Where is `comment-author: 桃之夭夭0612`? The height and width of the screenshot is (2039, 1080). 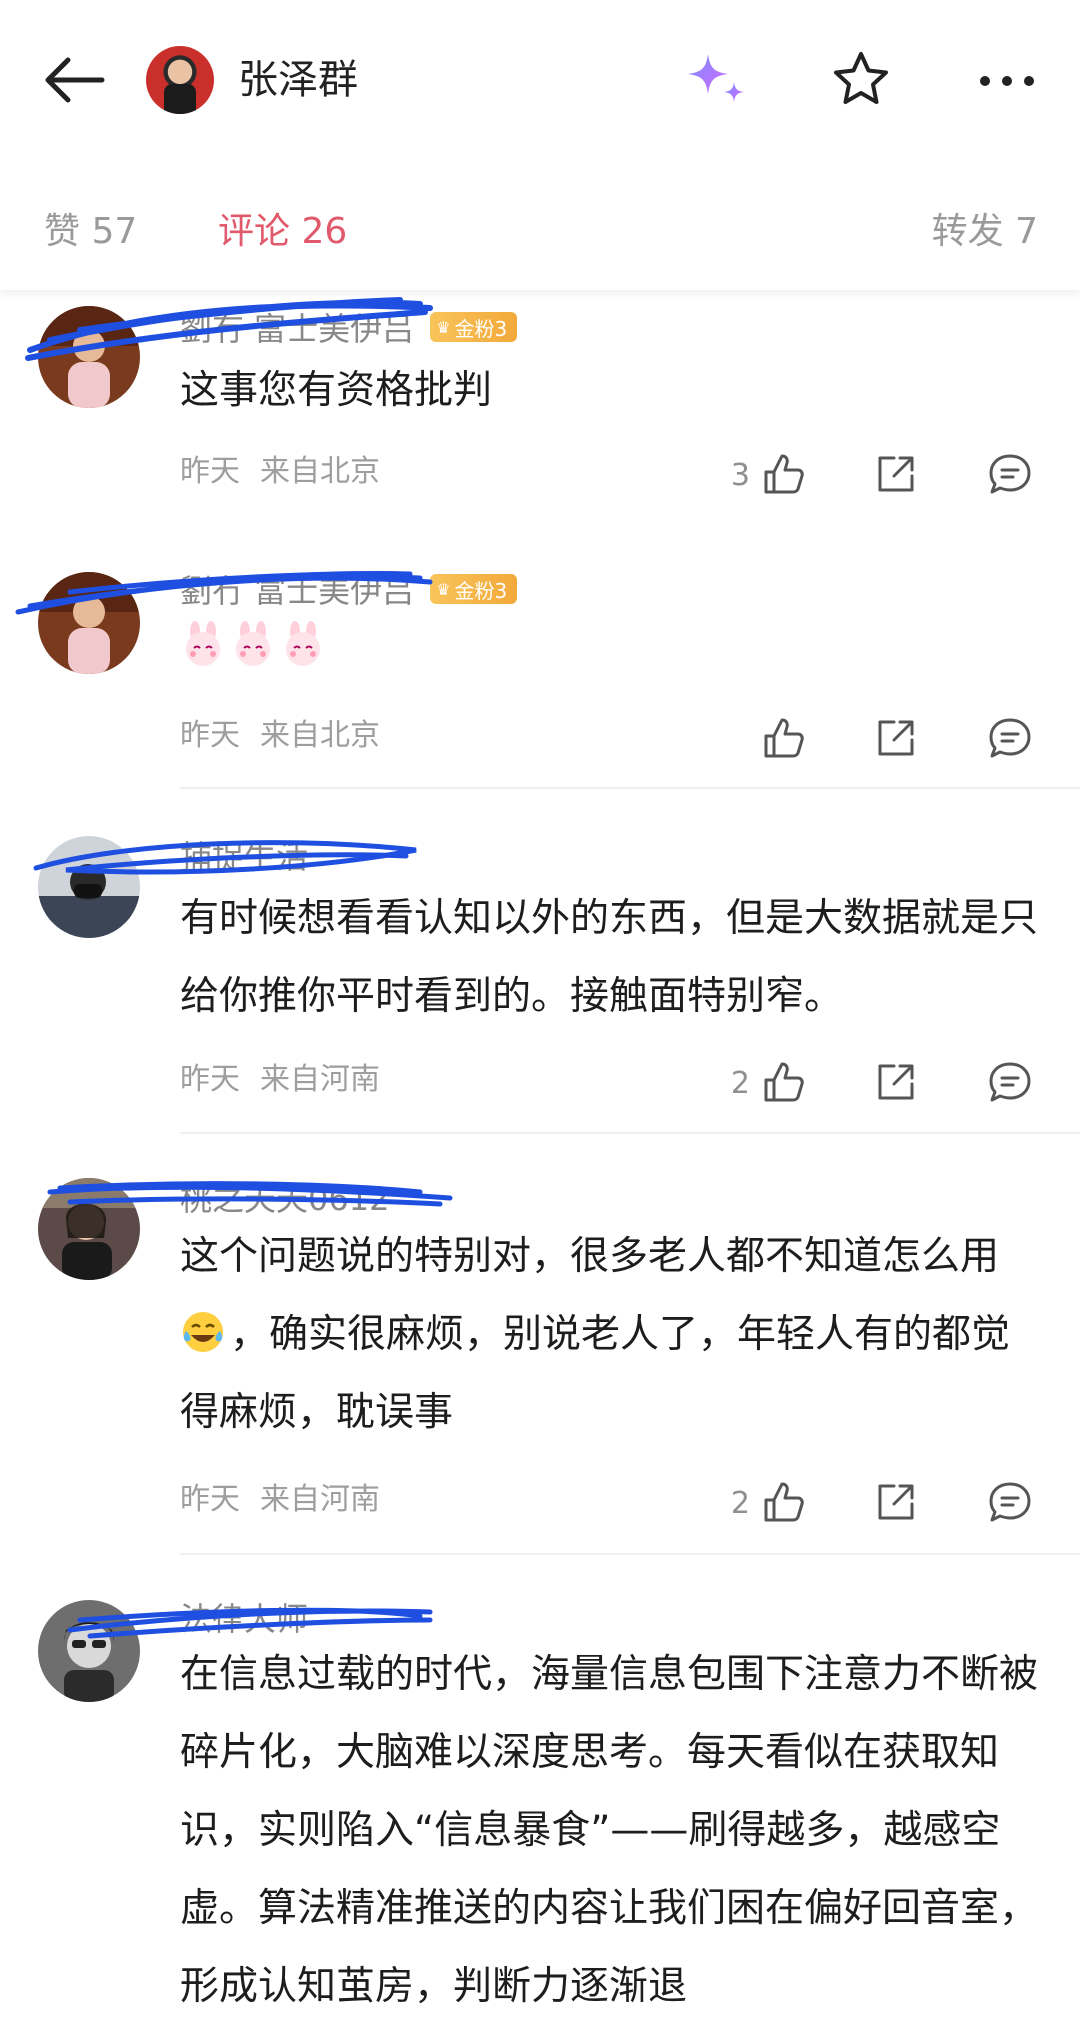
comment-author: 桃之夭夭0612 is located at coordinates (284, 1197).